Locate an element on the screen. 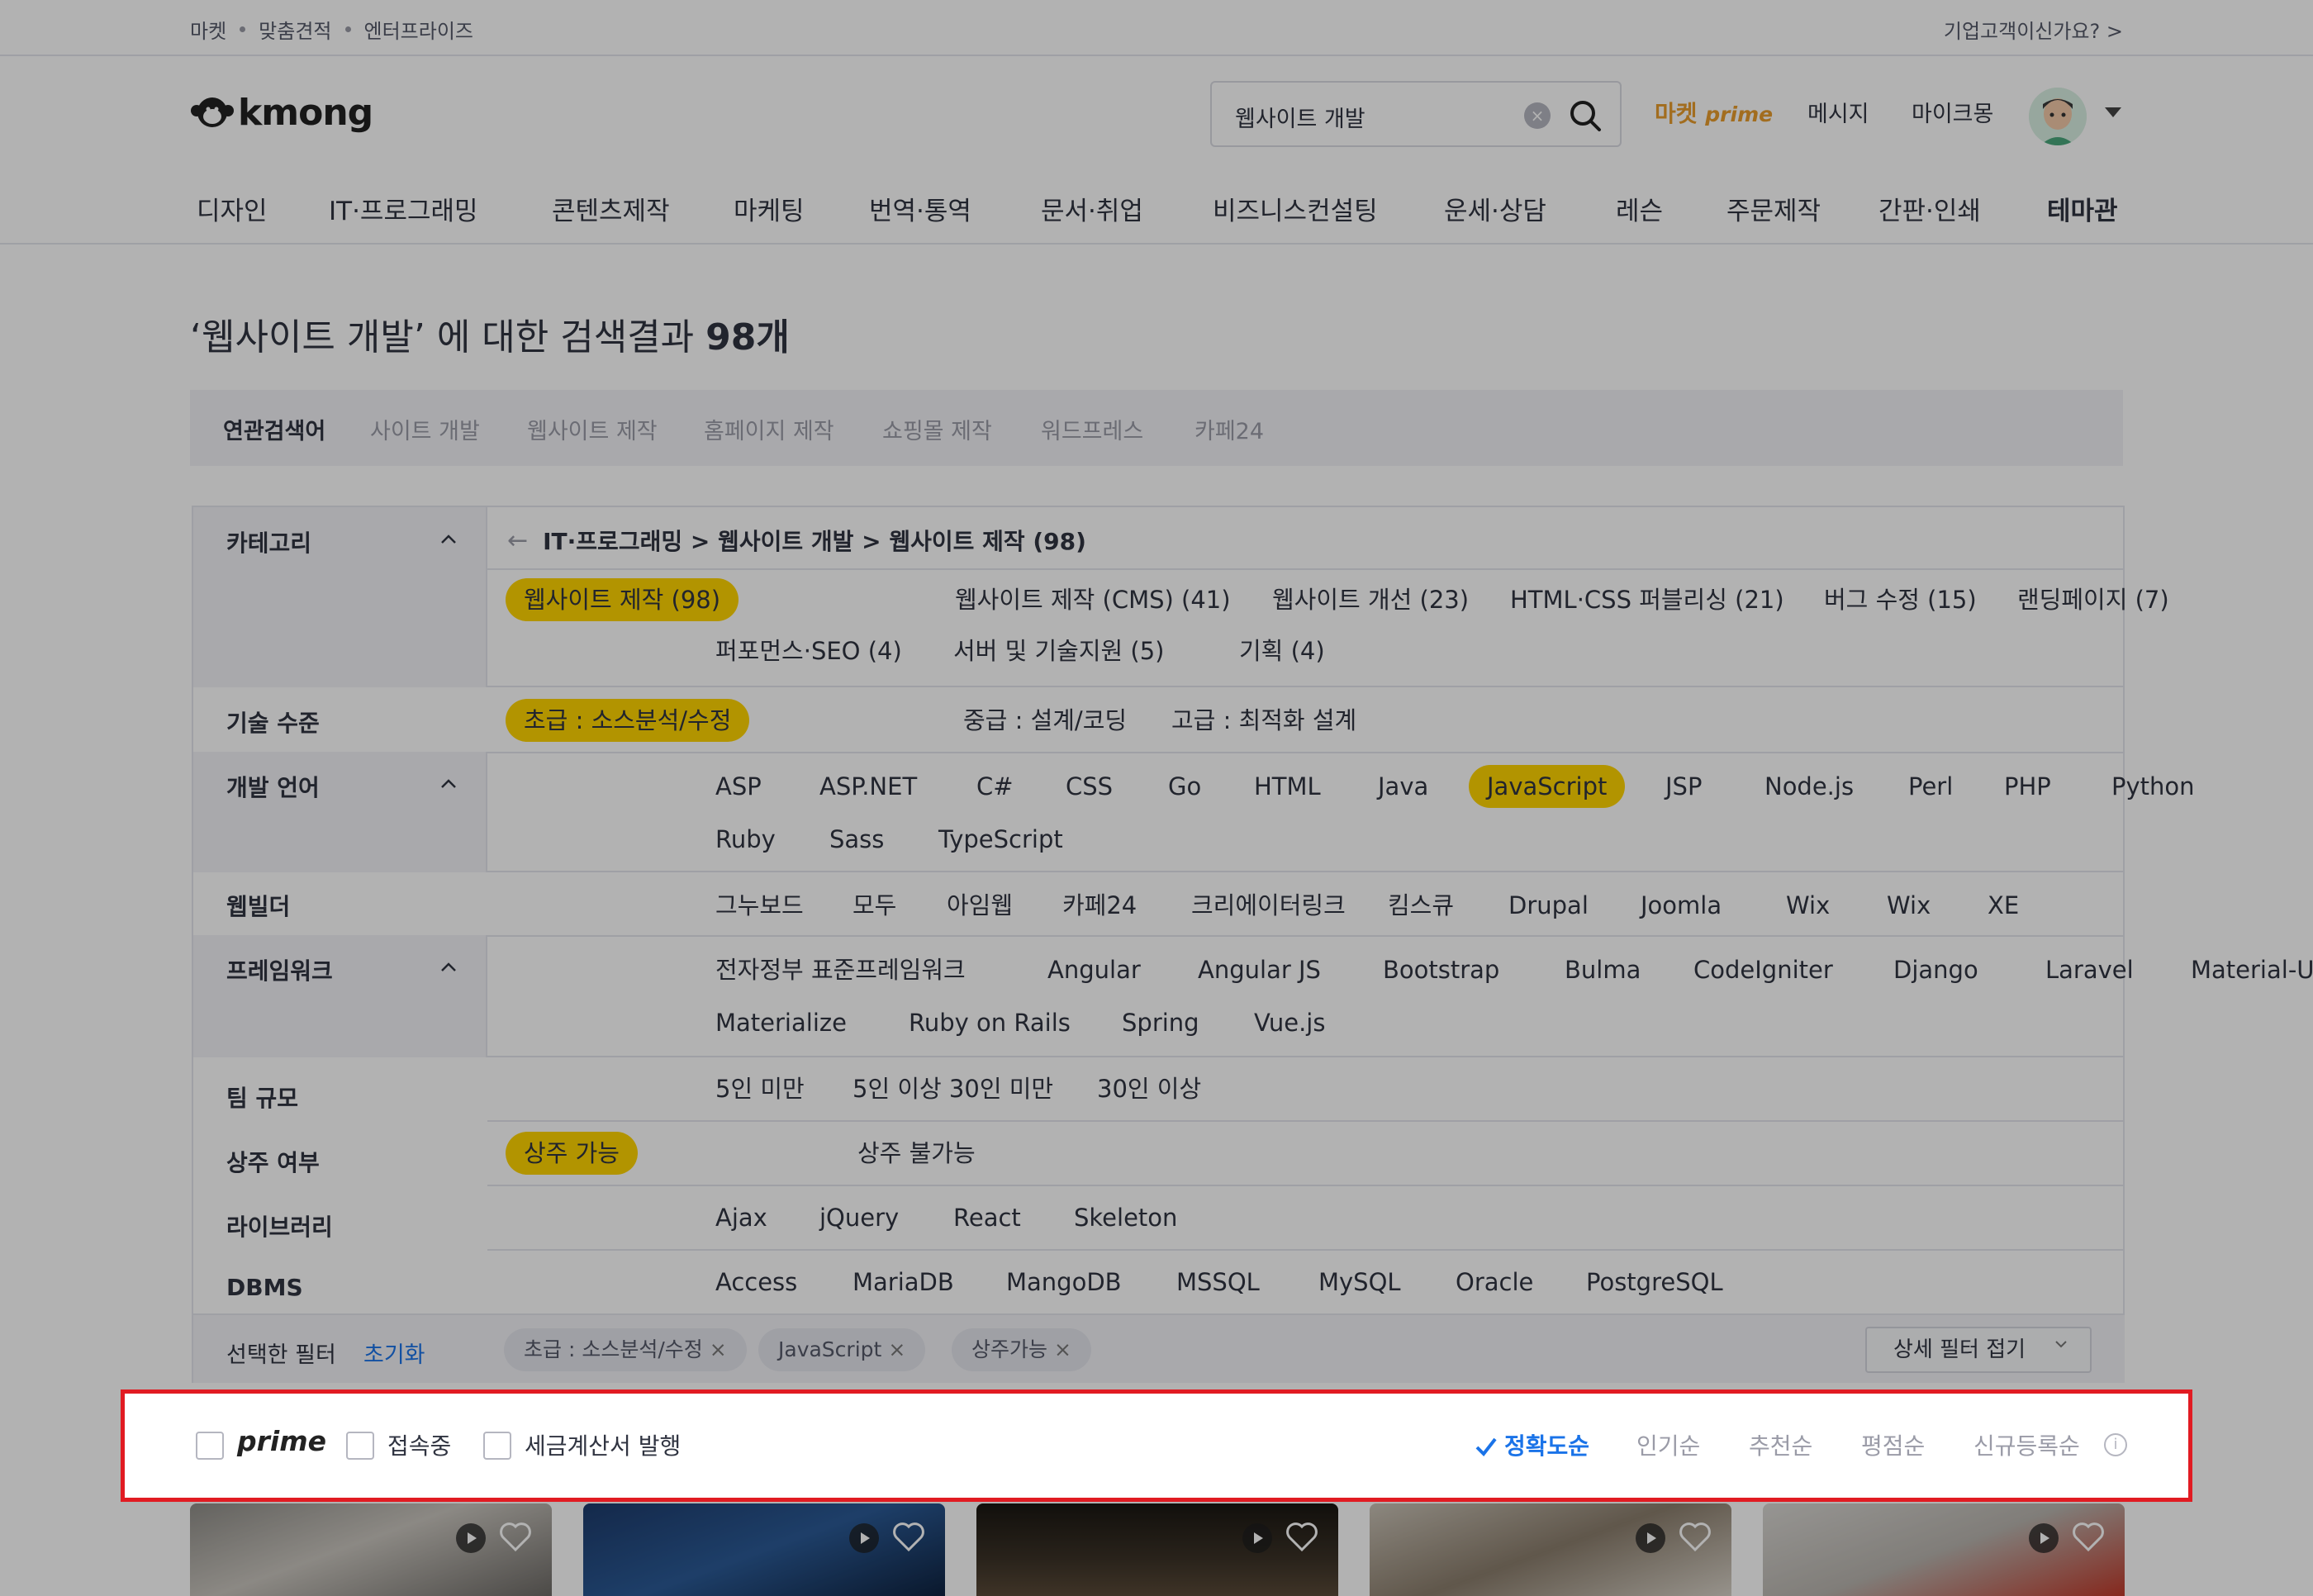  filter-chip: Django is located at coordinates (1936, 969).